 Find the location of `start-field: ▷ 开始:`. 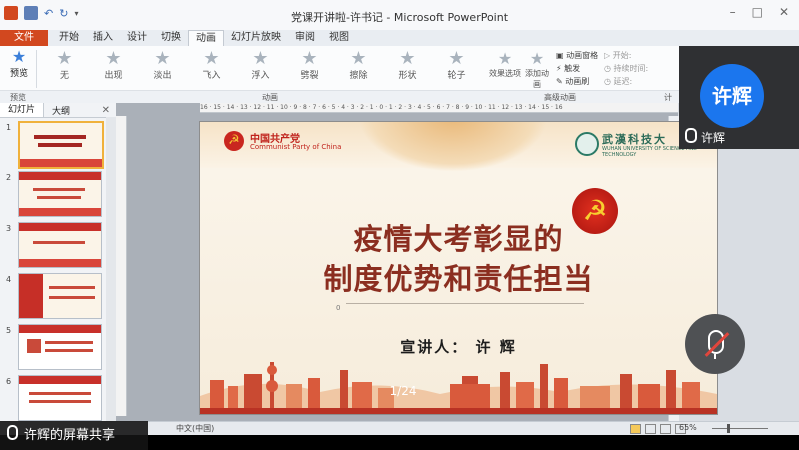

start-field: ▷ 开始: is located at coordinates (626, 55).